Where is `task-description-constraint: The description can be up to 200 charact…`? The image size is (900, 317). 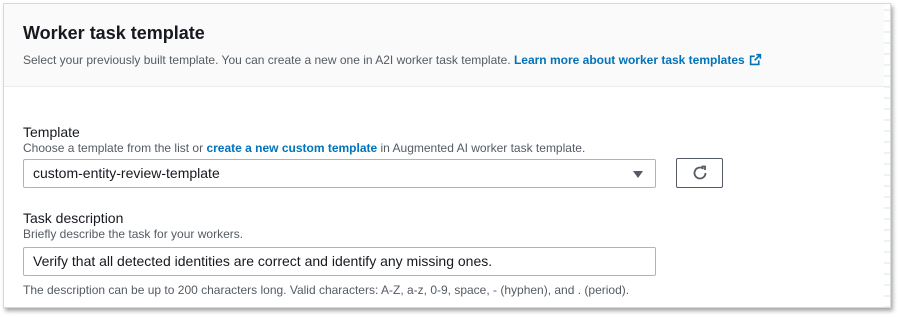 task-description-constraint: The description can be up to 200 charact… is located at coordinates (326, 290).